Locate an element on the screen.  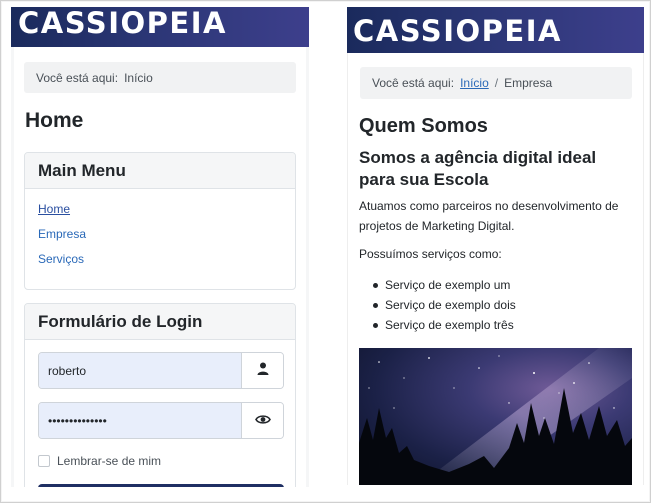
username-input is located at coordinates (140, 370).